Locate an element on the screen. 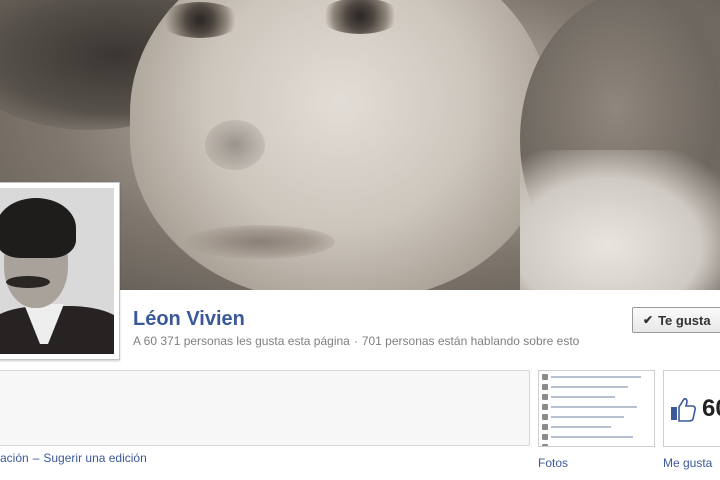 This screenshot has height=480, width=720. likes-count: 60 is located at coordinates (711, 408).